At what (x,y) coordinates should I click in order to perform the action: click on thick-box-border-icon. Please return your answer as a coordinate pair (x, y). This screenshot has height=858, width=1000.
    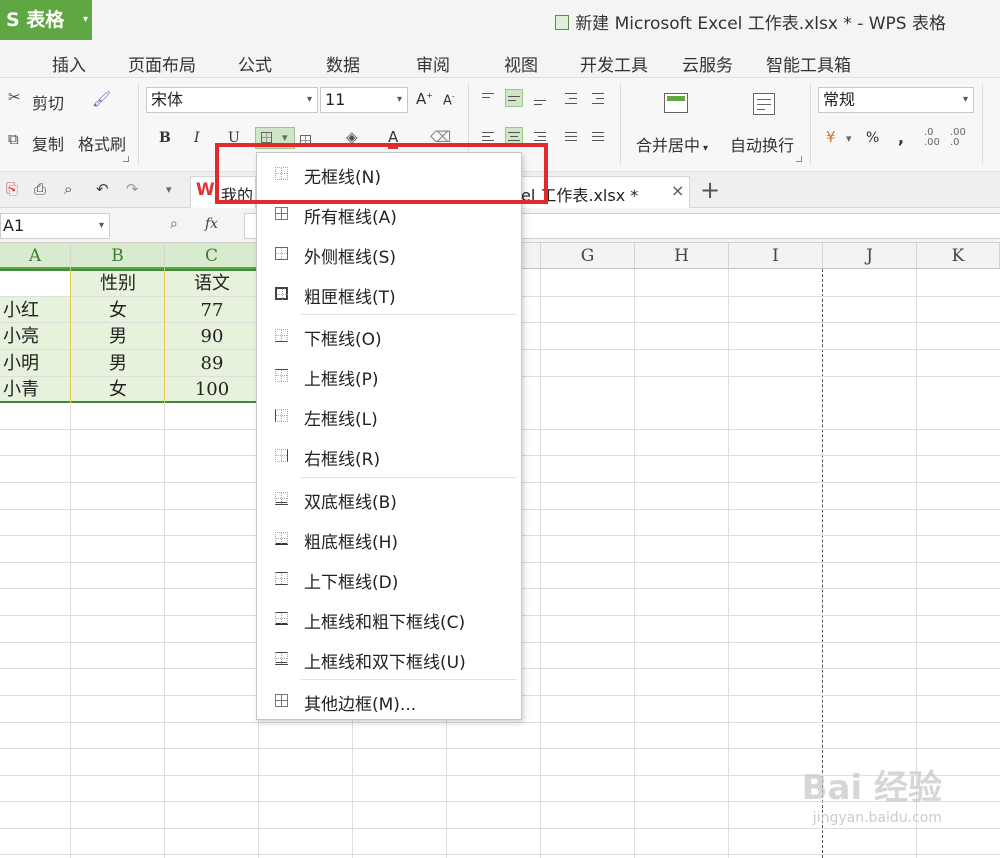
    Looking at the image, I should click on (281, 293).